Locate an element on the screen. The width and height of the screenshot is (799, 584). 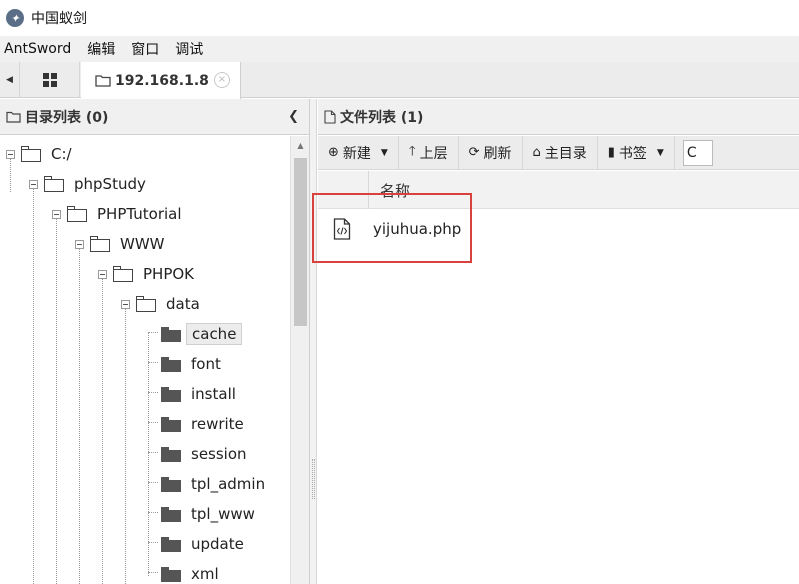
home-dir-button: ⌂ 主目录 is located at coordinates (560, 152).